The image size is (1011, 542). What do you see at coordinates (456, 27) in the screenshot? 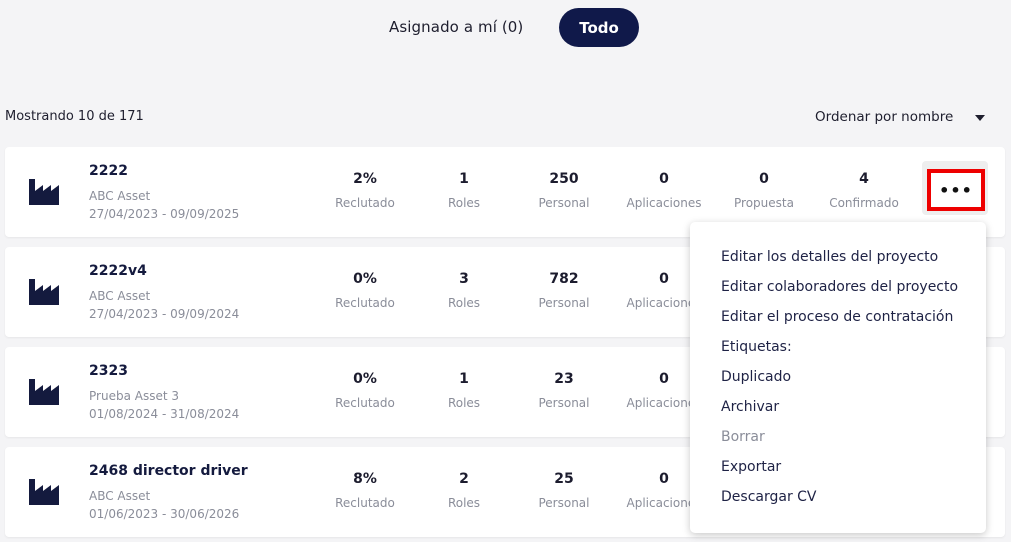
I see `filter-assigned-to-me: Asignado a mí (0)` at bounding box center [456, 27].